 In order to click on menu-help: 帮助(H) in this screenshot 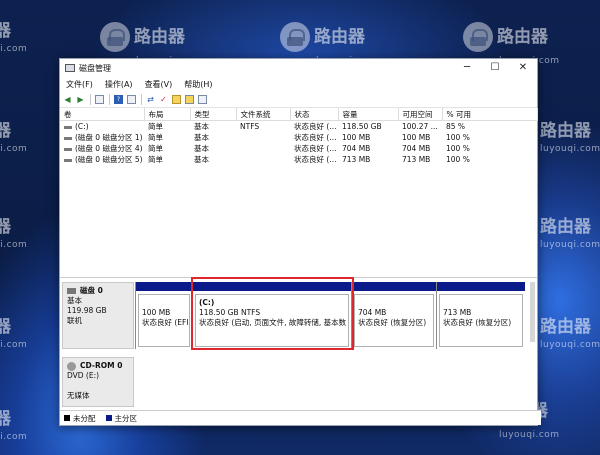, I will do `click(198, 84)`.